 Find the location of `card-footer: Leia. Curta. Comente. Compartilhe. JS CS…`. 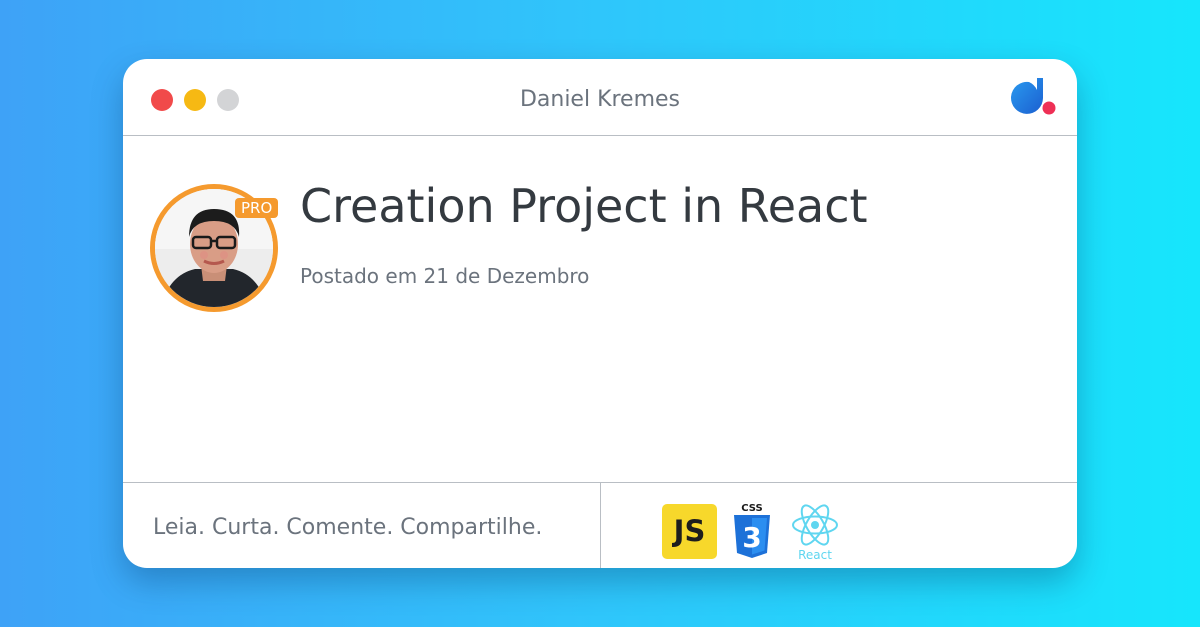

card-footer: Leia. Curta. Comente. Compartilhe. JS CS… is located at coordinates (600, 525).